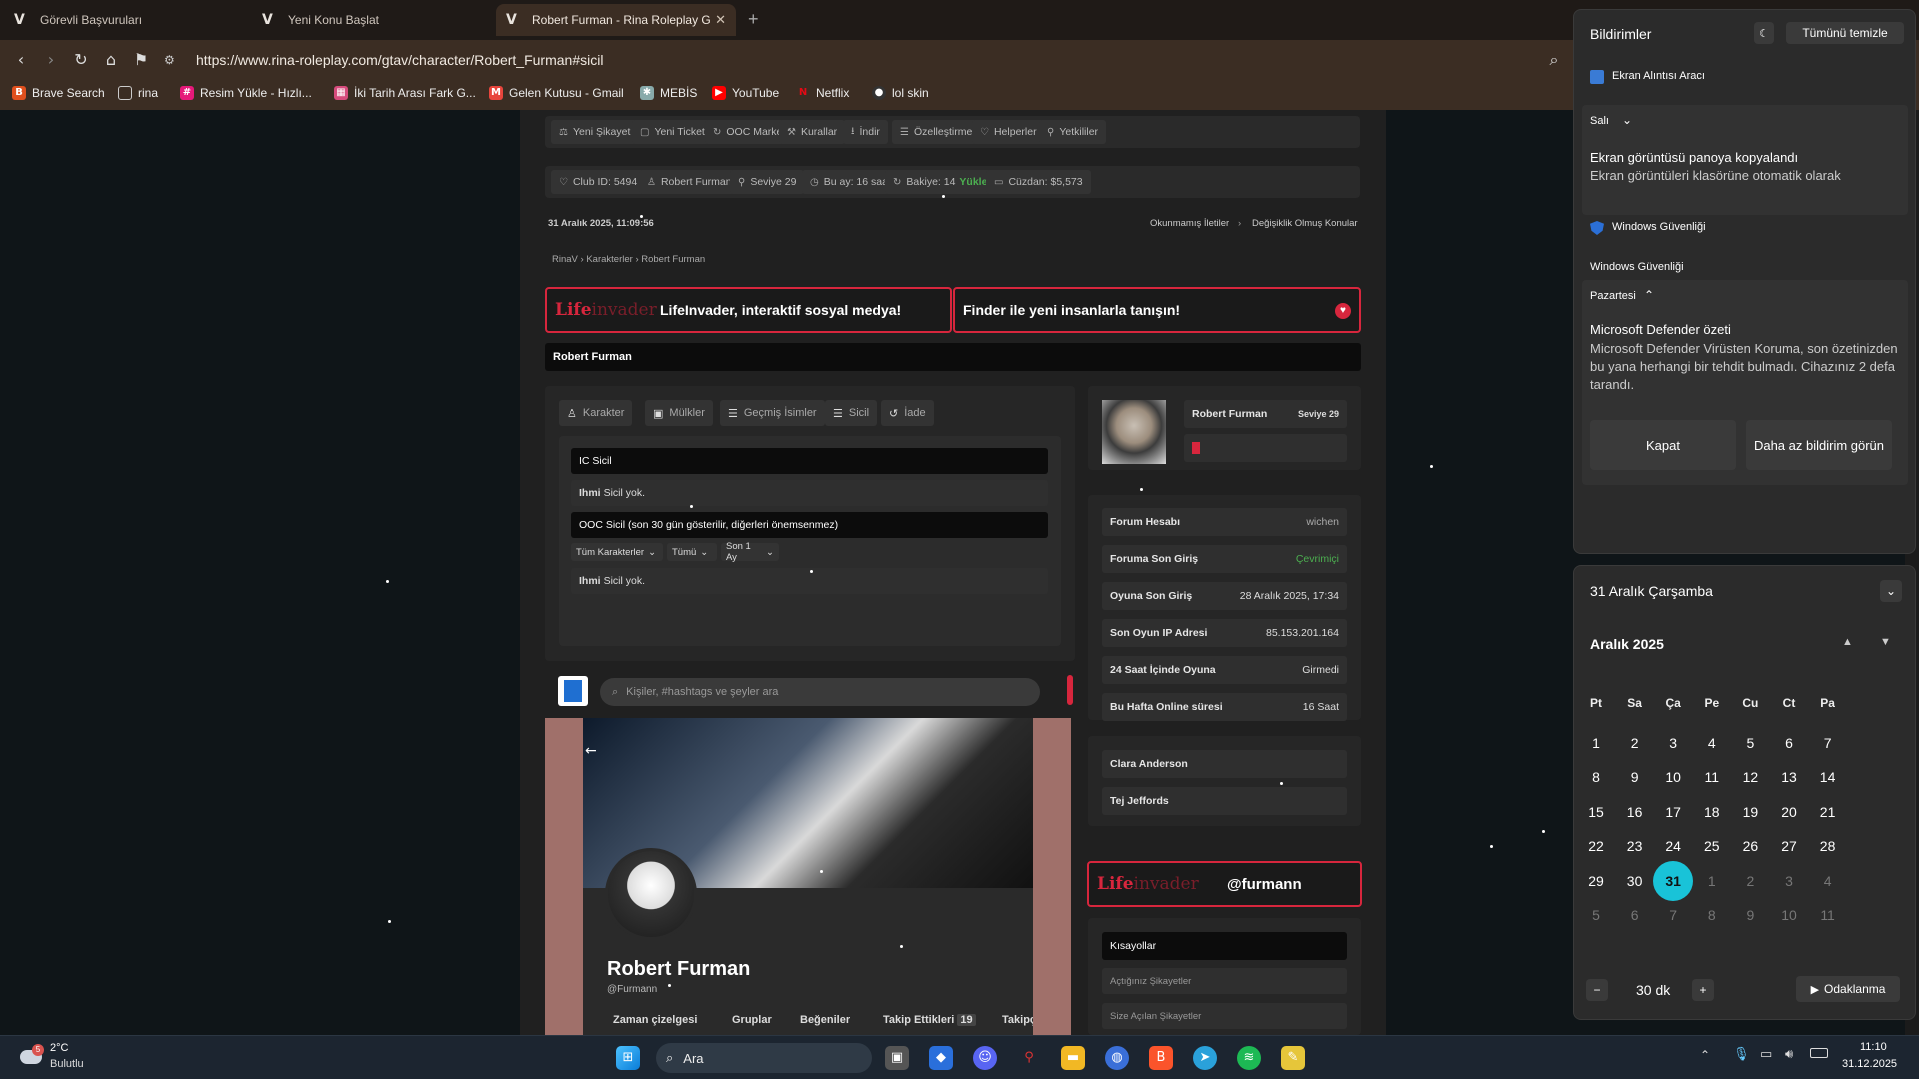  Describe the element at coordinates (51, 60) in the screenshot. I see `forward-icon: ›` at that location.